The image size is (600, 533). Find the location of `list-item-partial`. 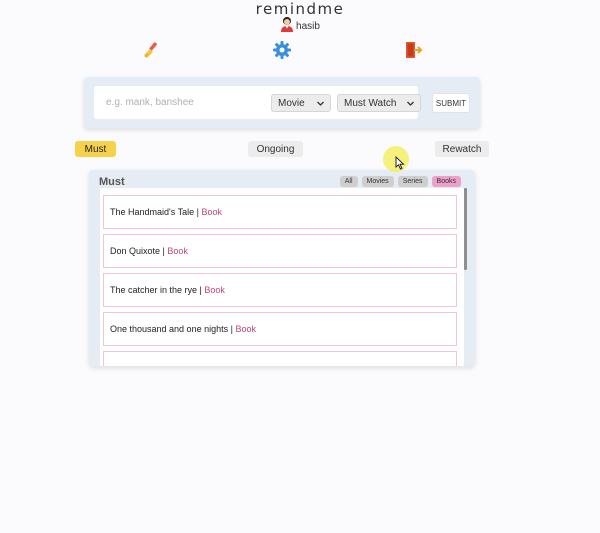

list-item-partial is located at coordinates (280, 358).